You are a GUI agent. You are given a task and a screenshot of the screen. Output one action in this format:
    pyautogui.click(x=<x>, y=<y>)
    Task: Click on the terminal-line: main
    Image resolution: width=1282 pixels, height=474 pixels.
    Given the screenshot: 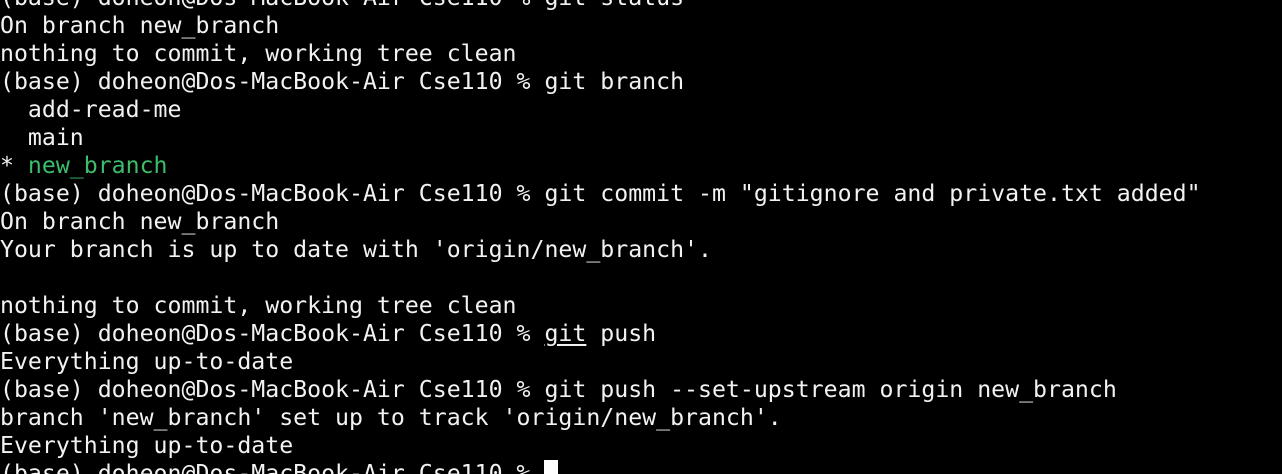 What is the action you would take?
    pyautogui.click(x=641, y=138)
    